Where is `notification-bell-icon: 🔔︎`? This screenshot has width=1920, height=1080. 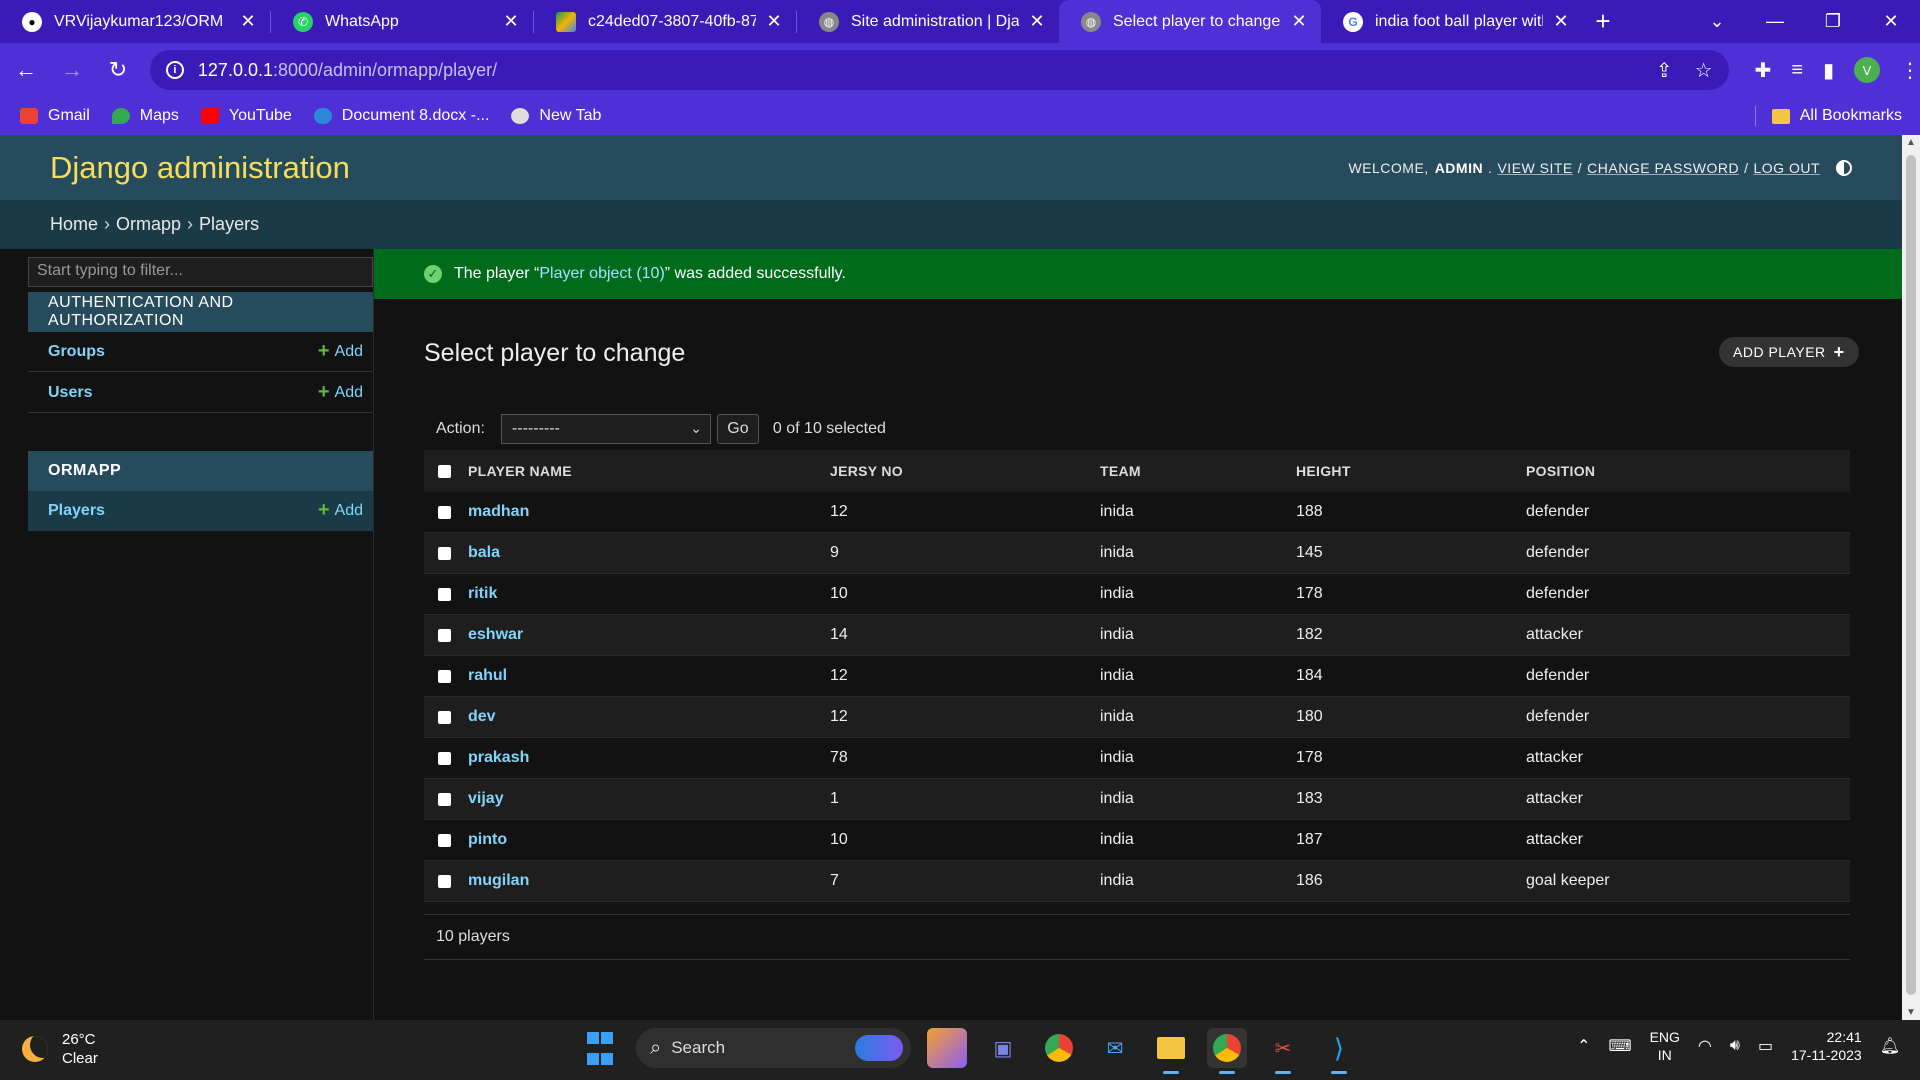
notification-bell-icon: 🔔︎ is located at coordinates (1890, 1046).